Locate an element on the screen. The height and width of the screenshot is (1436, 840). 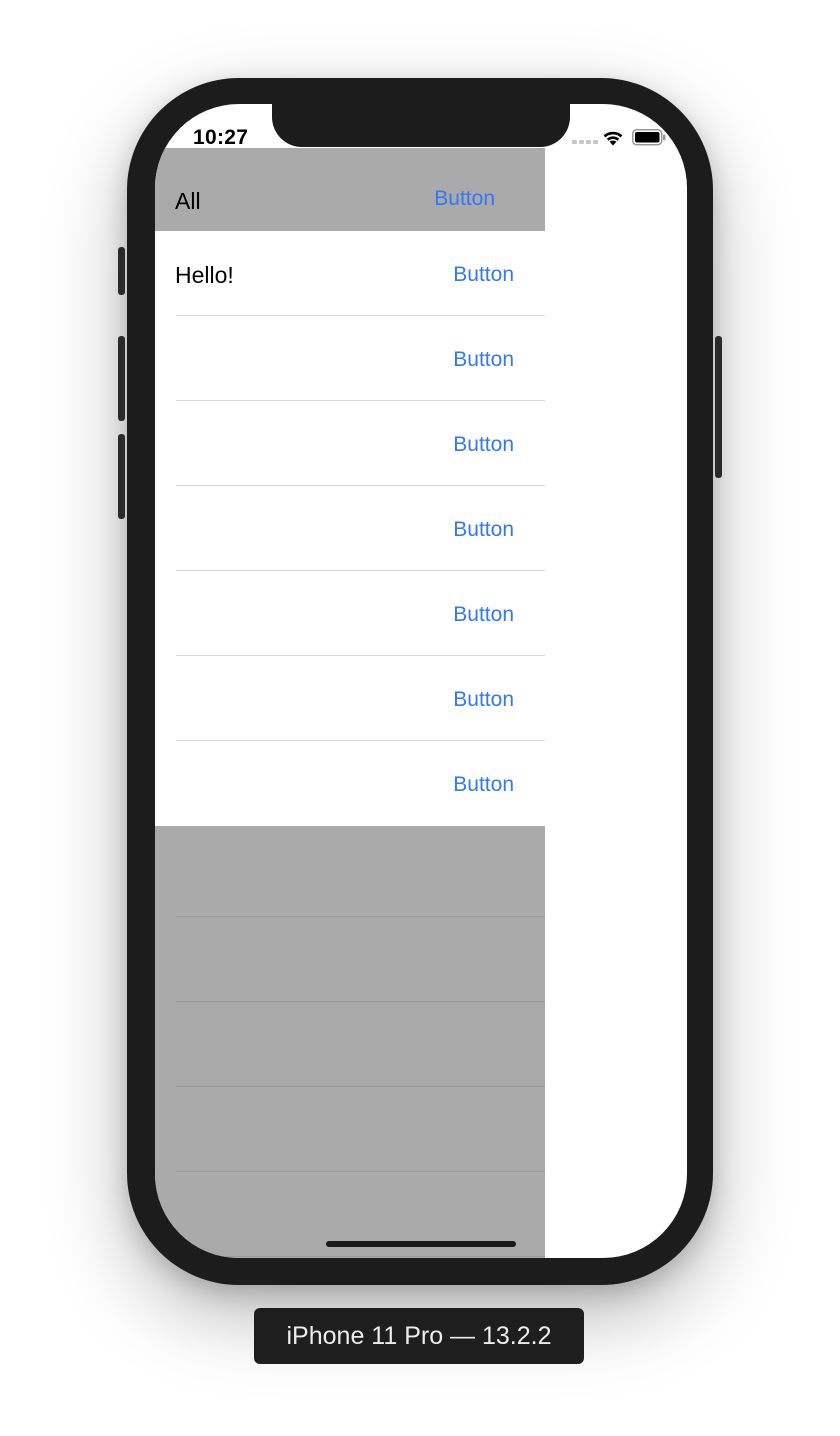
row-label: Hello! is located at coordinates (204, 275).